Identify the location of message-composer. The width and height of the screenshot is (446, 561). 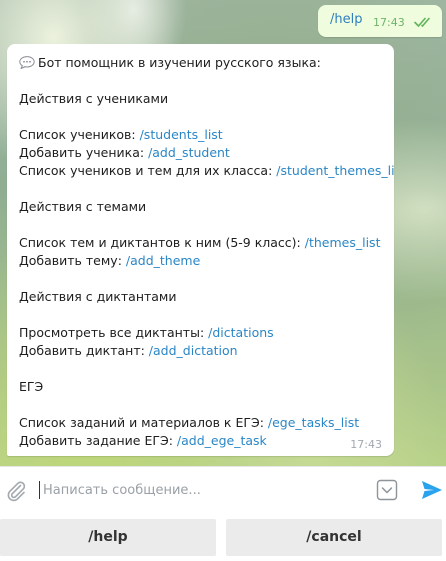
(223, 490).